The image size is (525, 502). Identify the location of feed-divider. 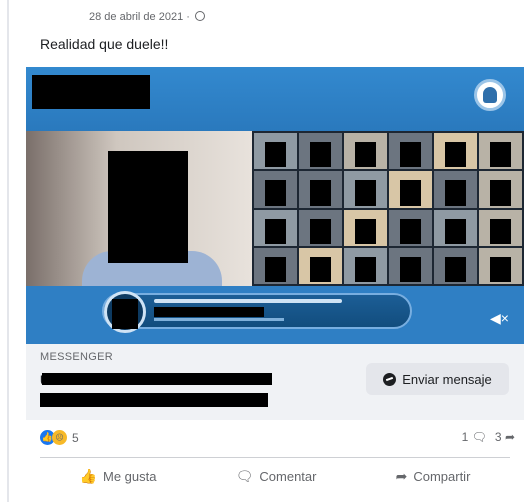
(8, 251).